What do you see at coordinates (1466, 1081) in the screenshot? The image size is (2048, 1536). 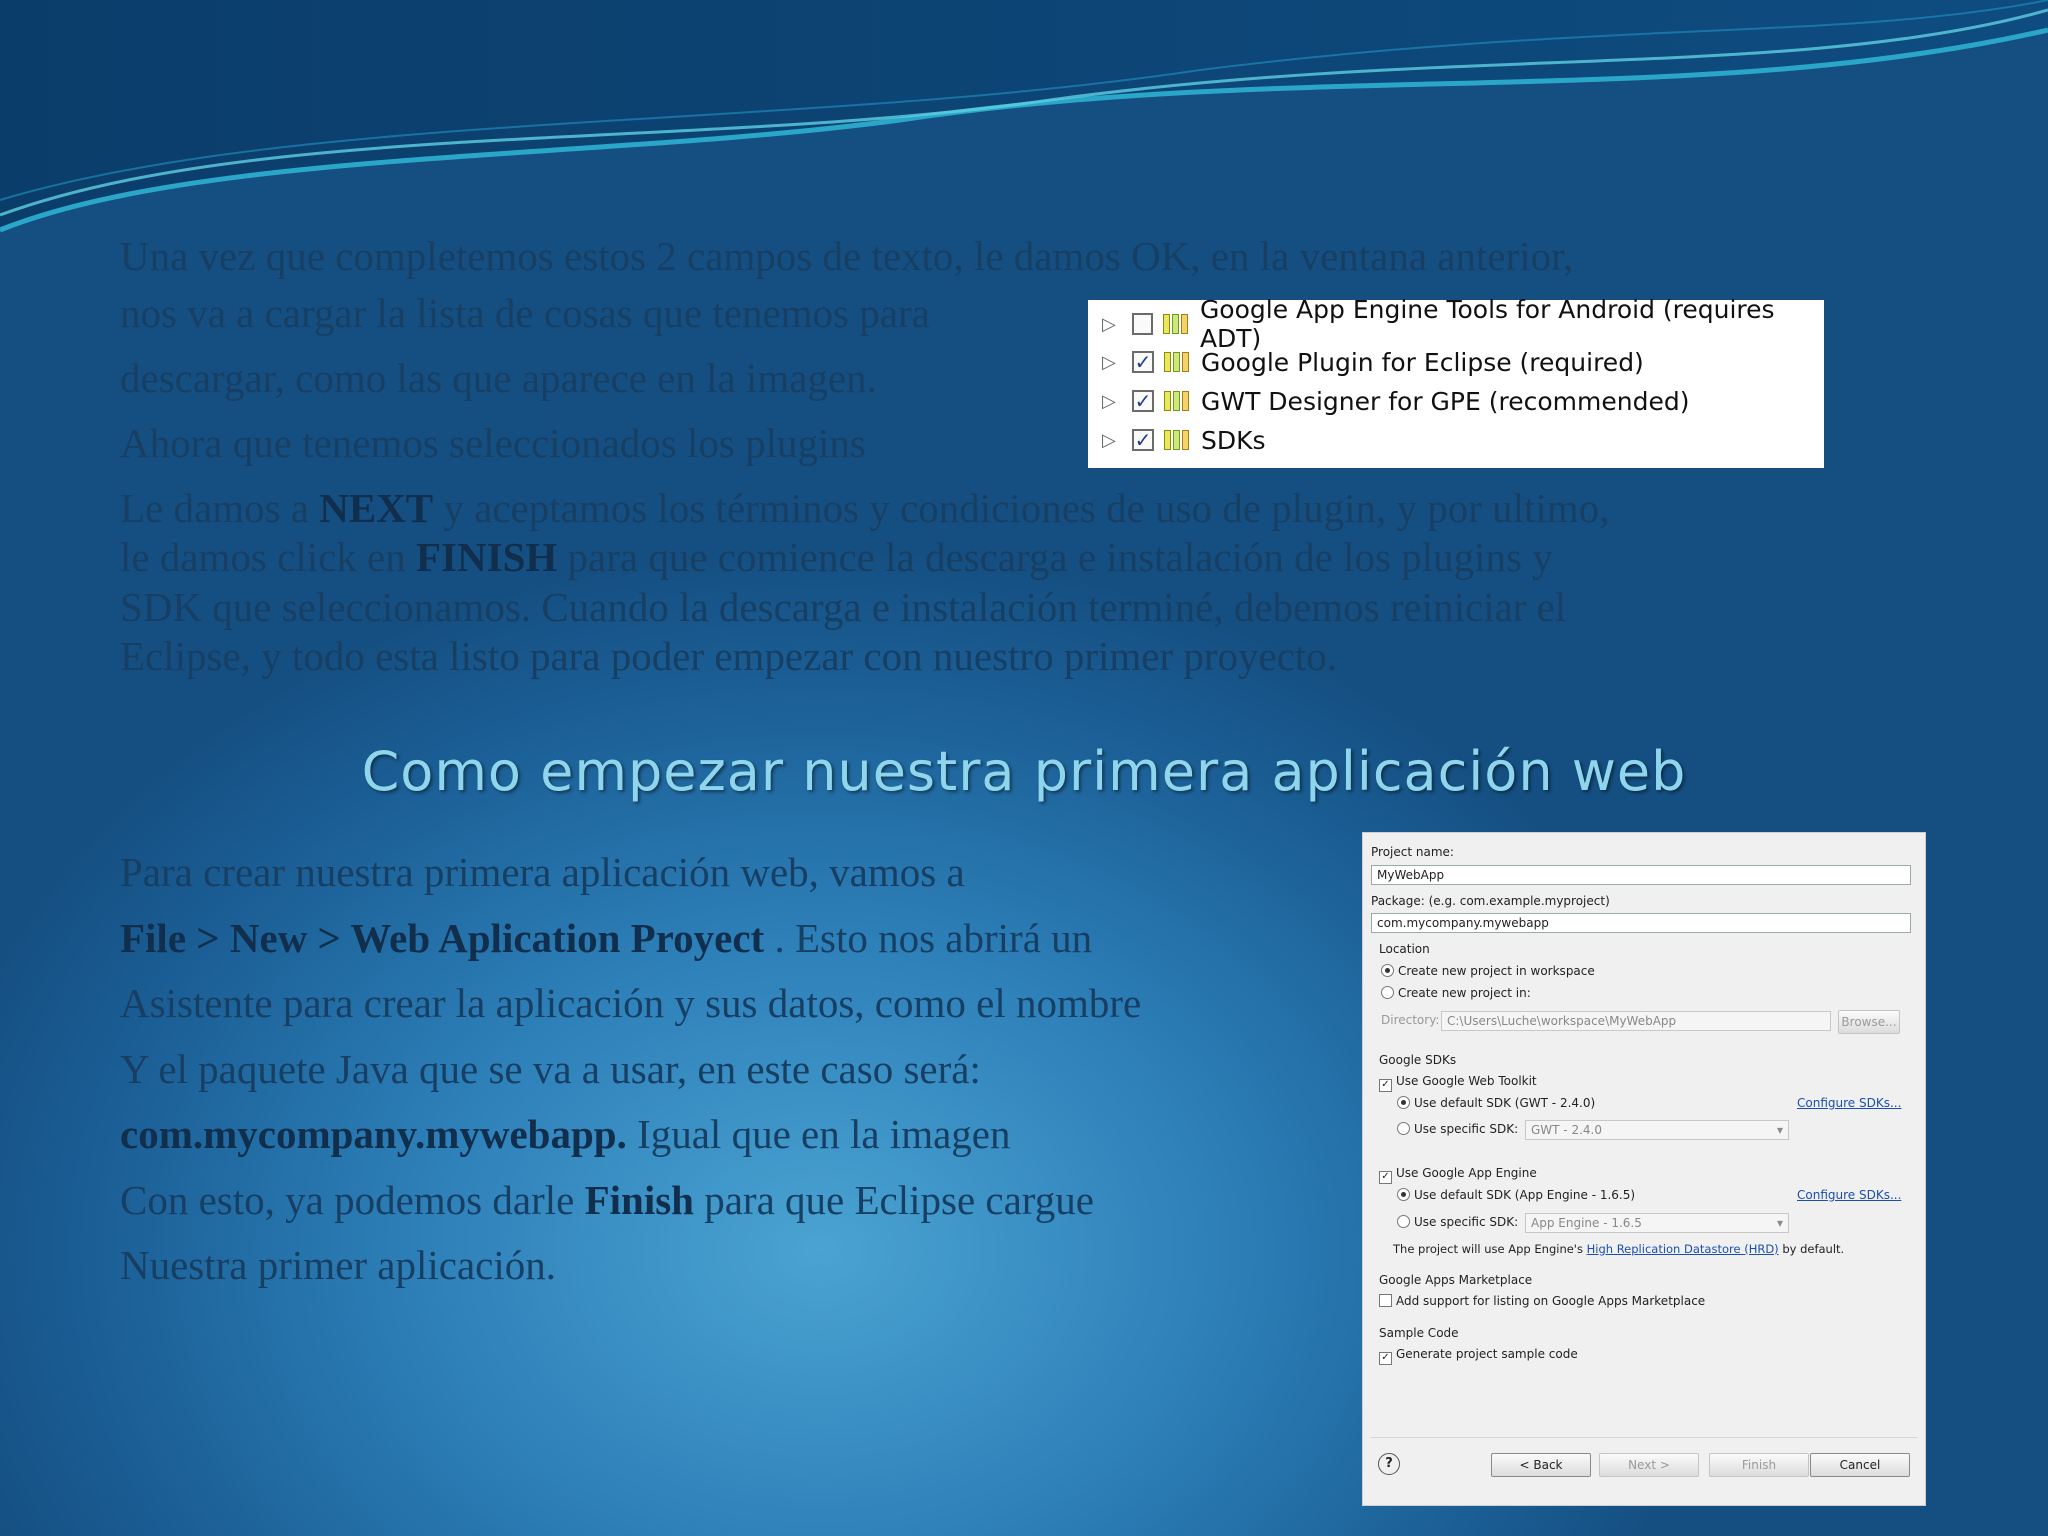 I see `checkbox-label: Use Google Web Toolkit` at bounding box center [1466, 1081].